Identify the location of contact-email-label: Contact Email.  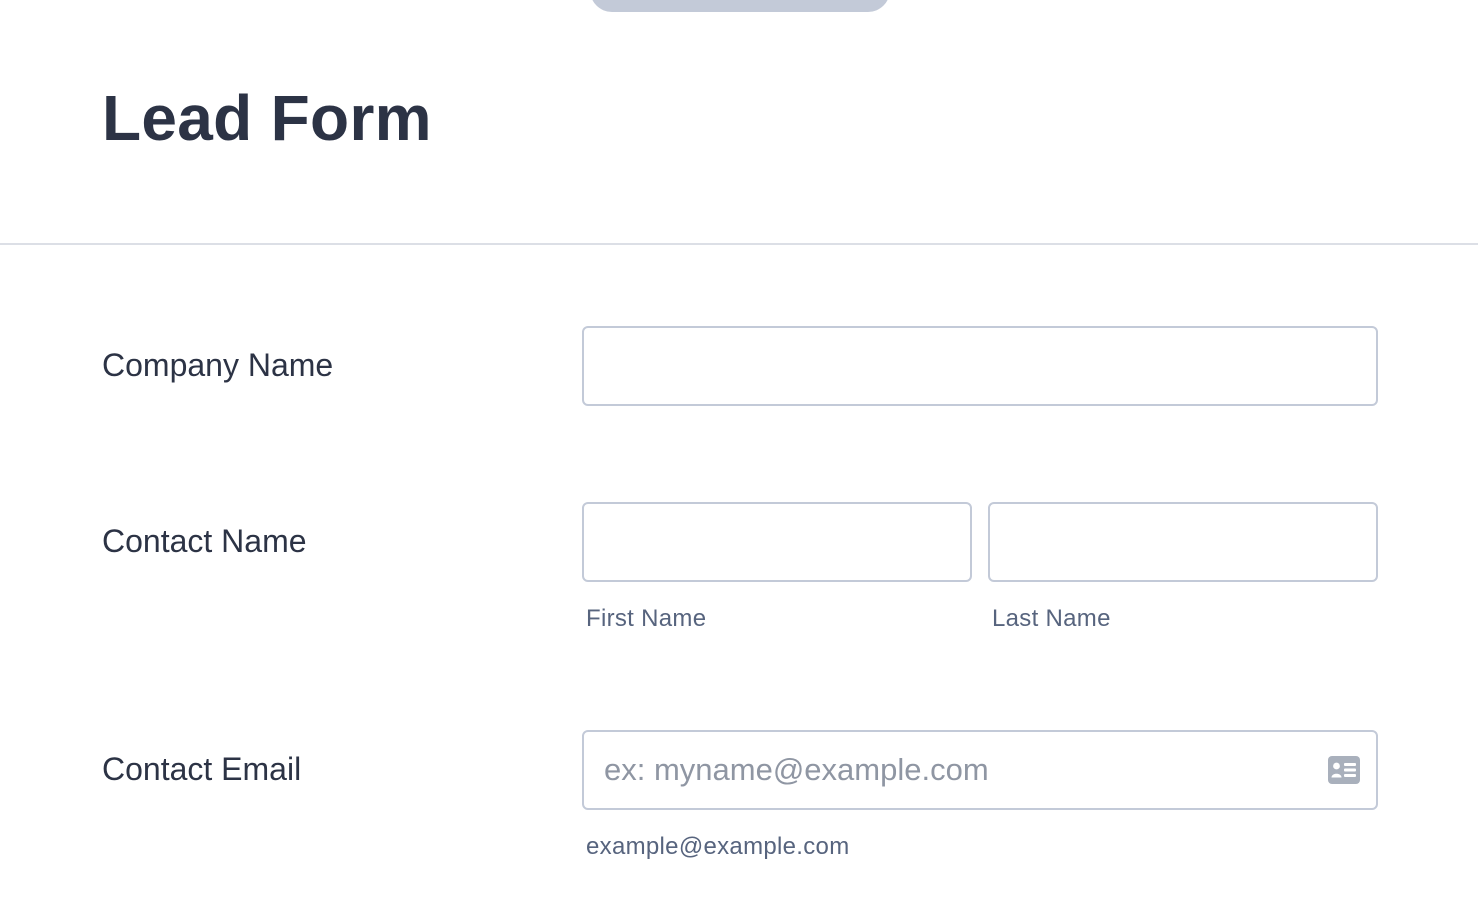
(202, 769).